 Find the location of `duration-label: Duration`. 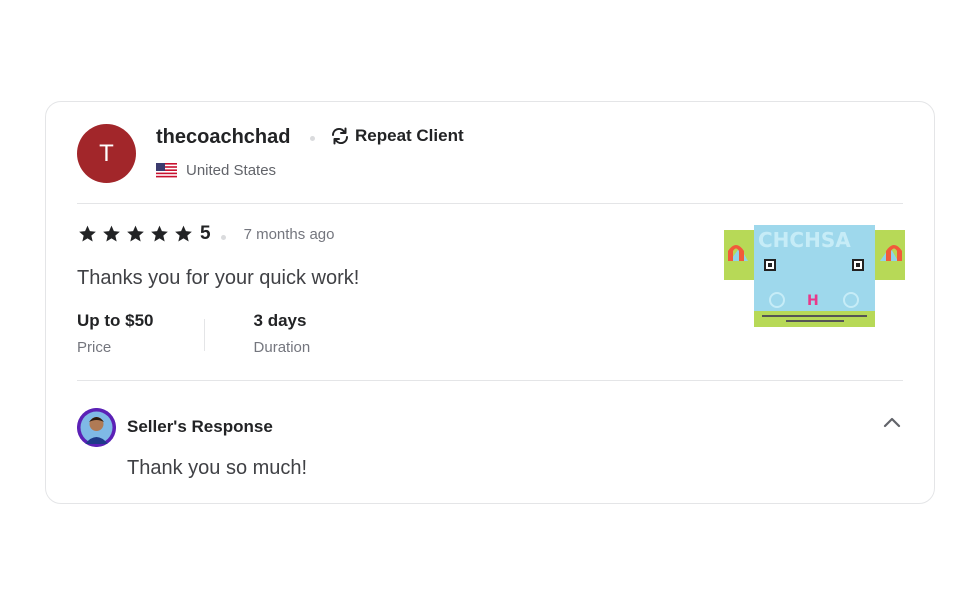

duration-label: Duration is located at coordinates (282, 347).